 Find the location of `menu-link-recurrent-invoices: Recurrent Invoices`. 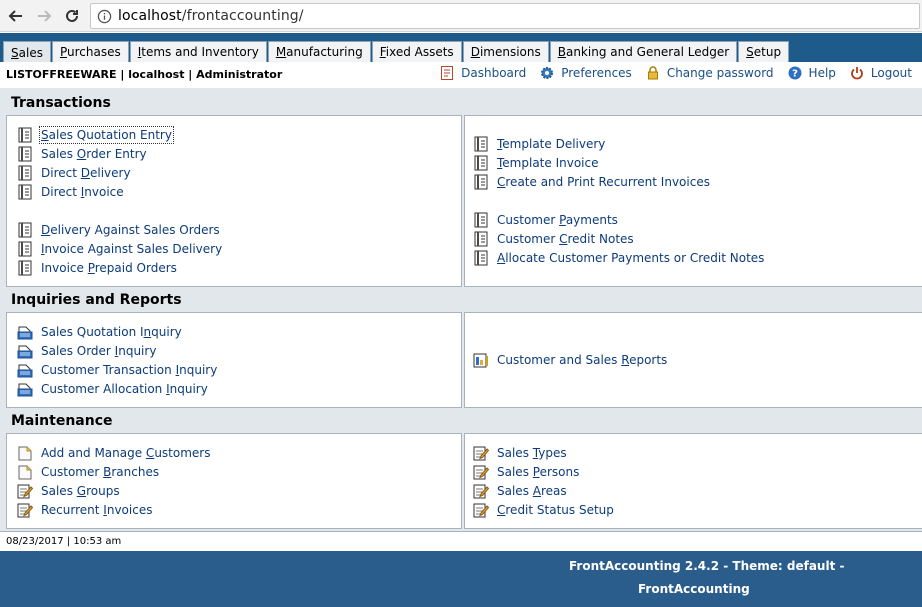

menu-link-recurrent-invoices: Recurrent Invoices is located at coordinates (84, 509).